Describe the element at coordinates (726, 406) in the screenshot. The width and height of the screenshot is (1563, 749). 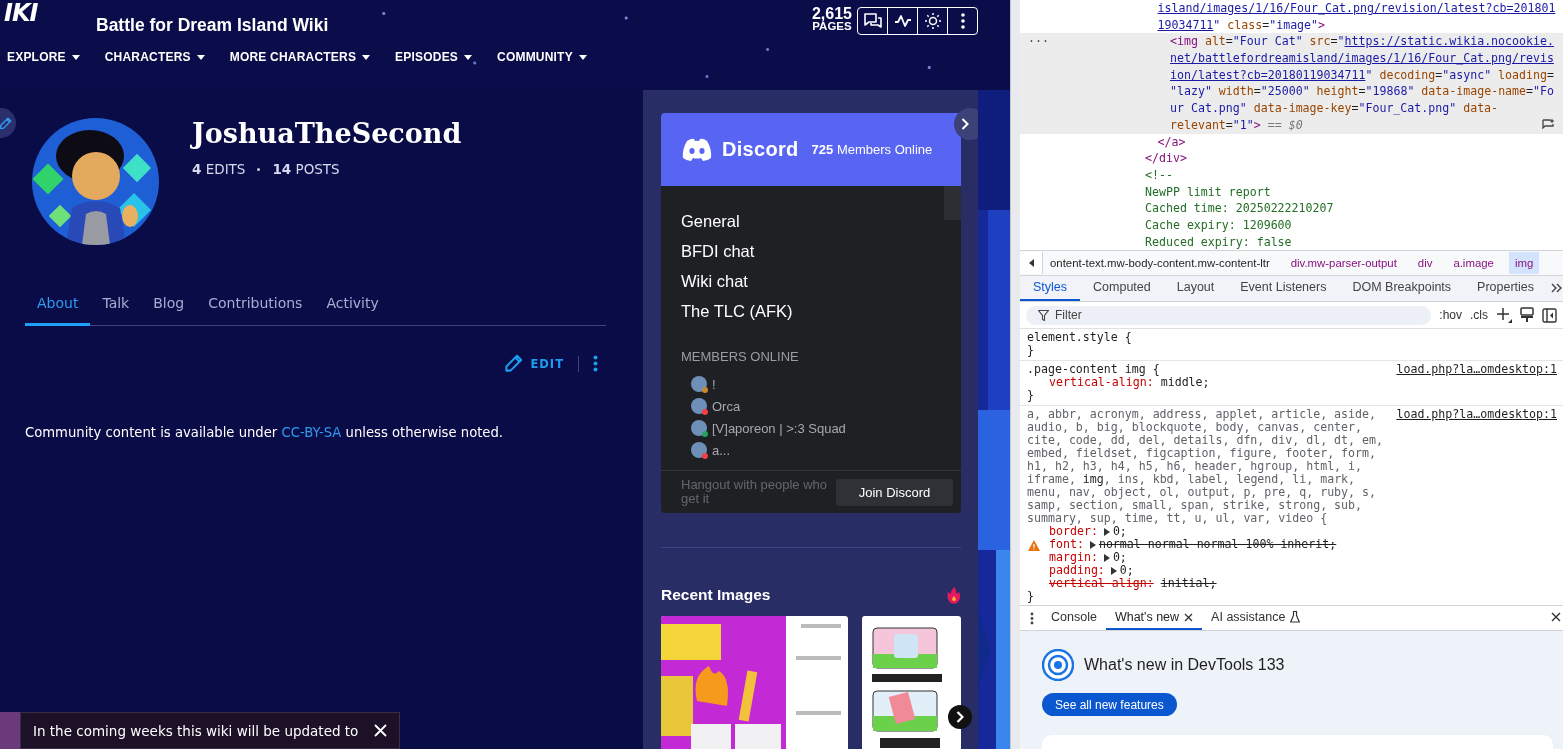
I see `member-name: Orca` at that location.